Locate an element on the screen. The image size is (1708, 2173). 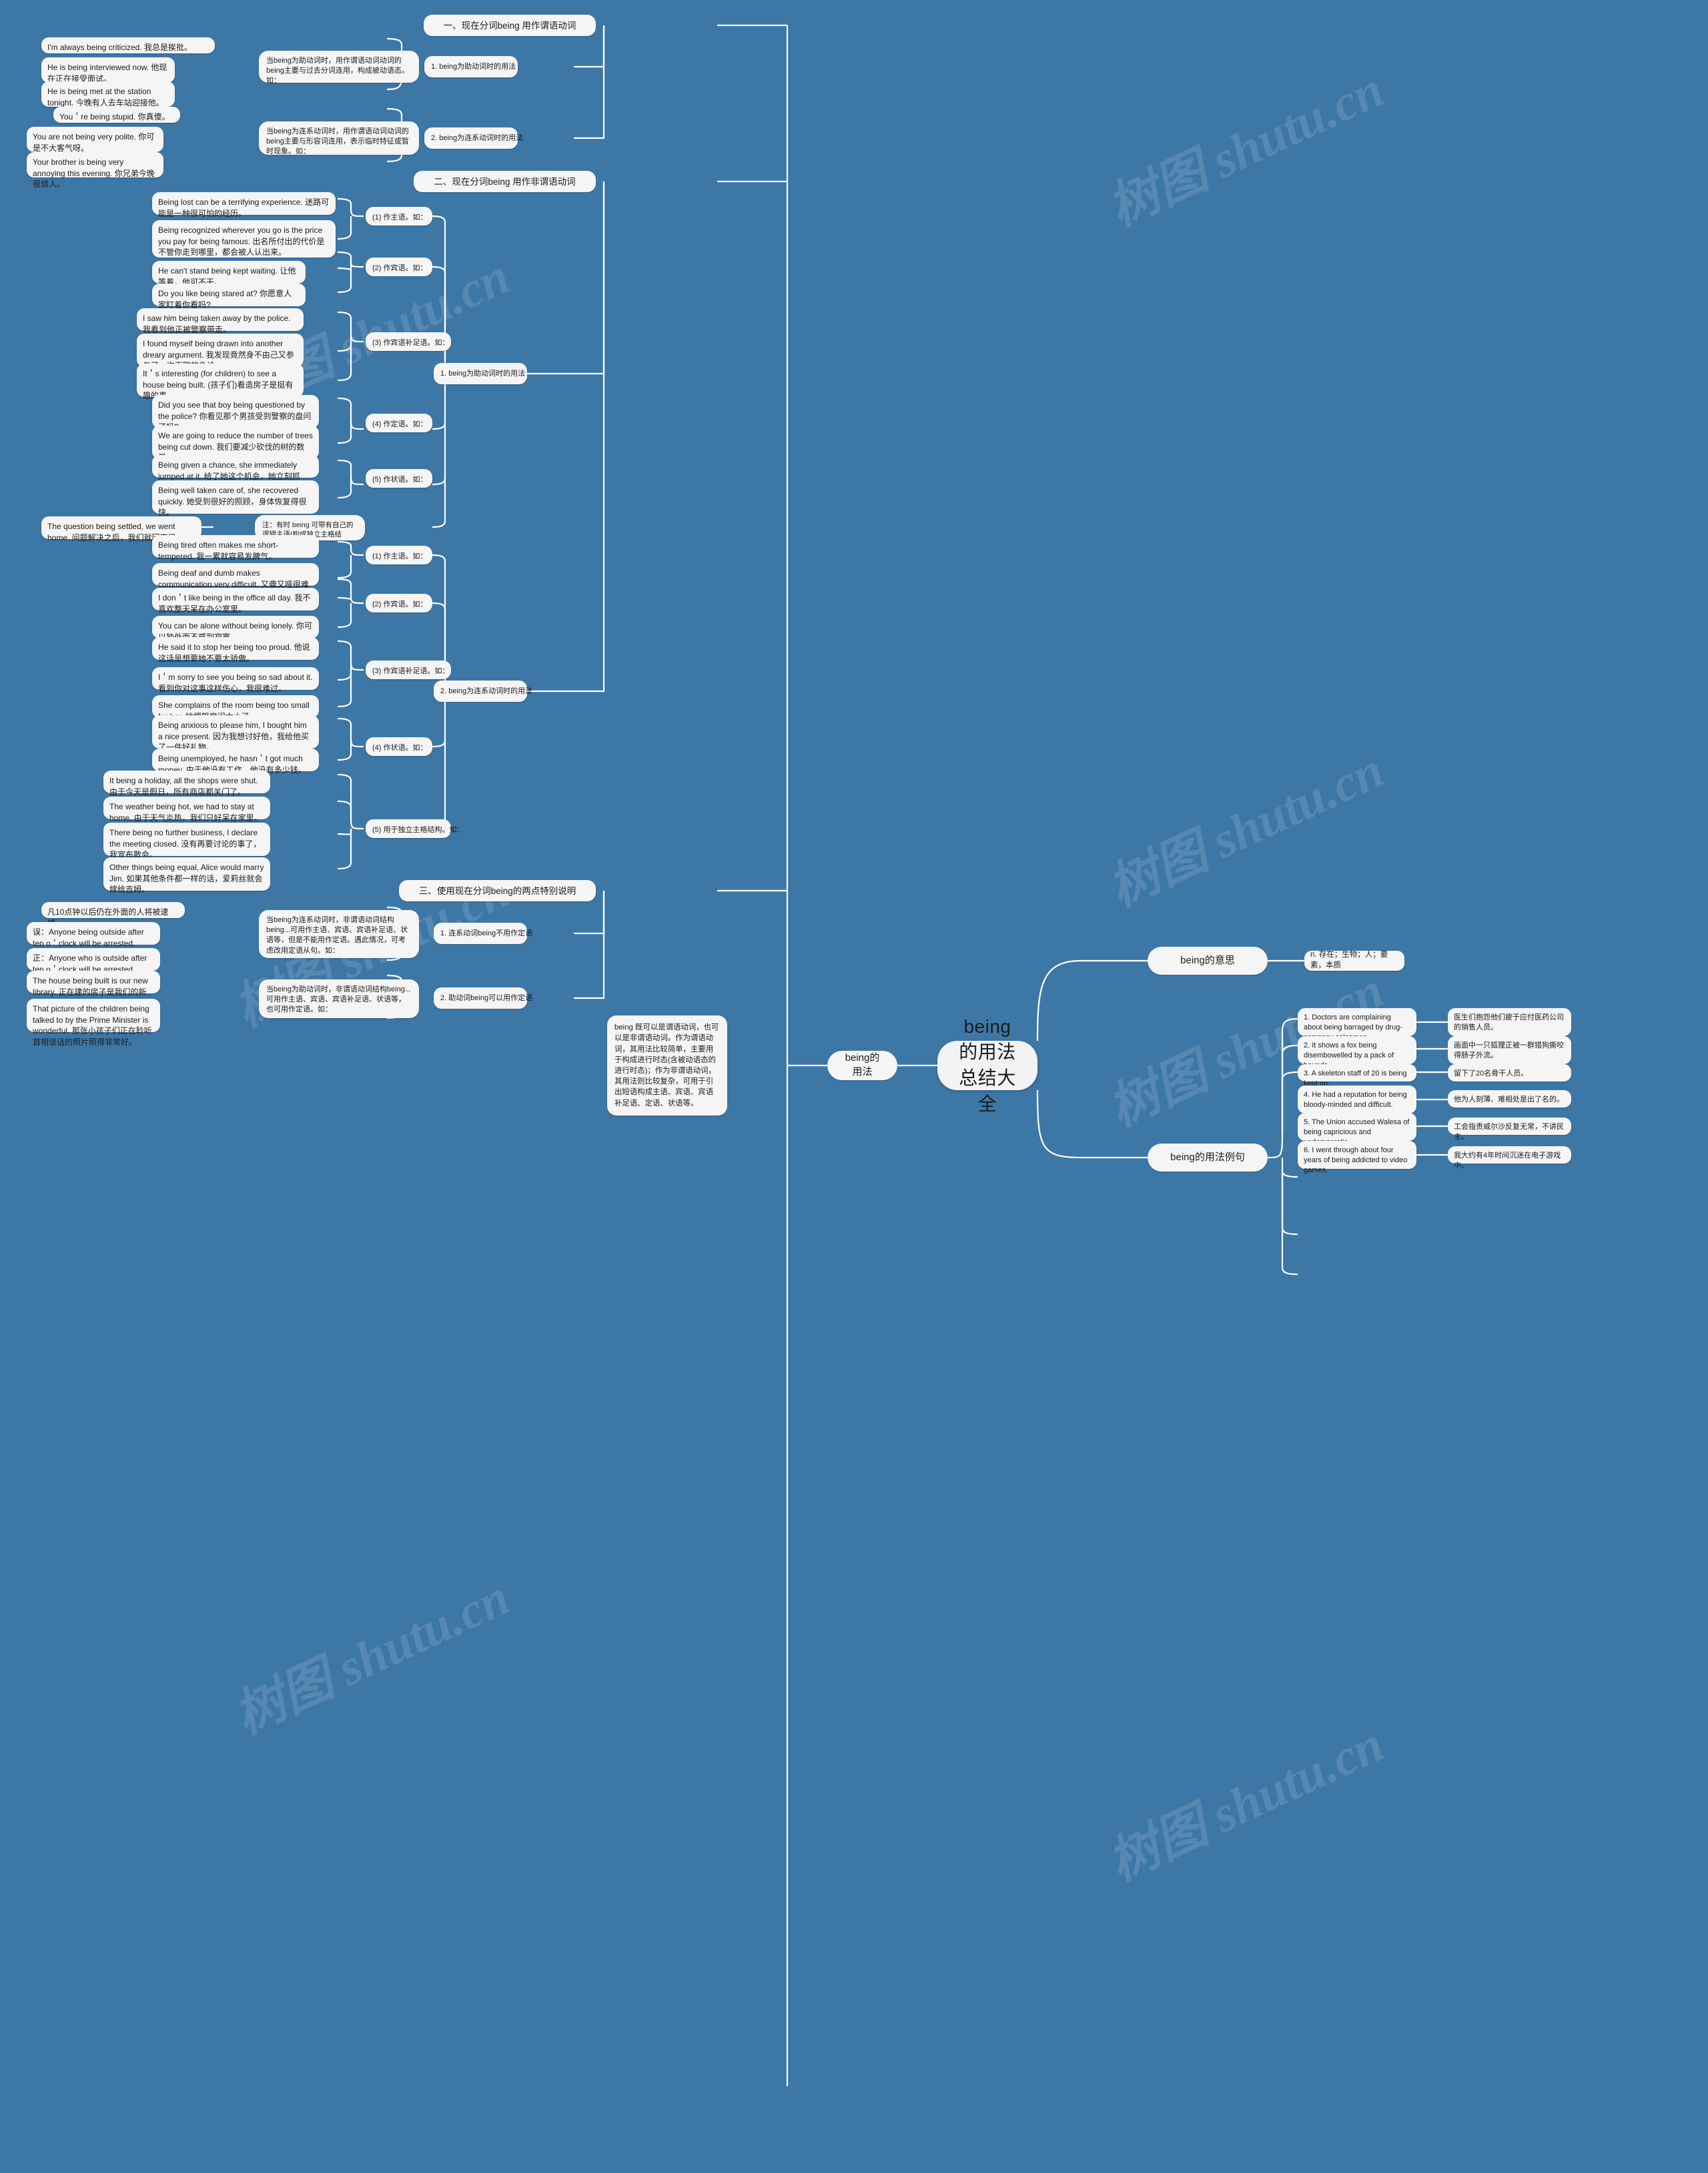
example-zh-text: 我大约有4年时间沉迷在电子游戏中。 is located at coordinates (1508, 1161).